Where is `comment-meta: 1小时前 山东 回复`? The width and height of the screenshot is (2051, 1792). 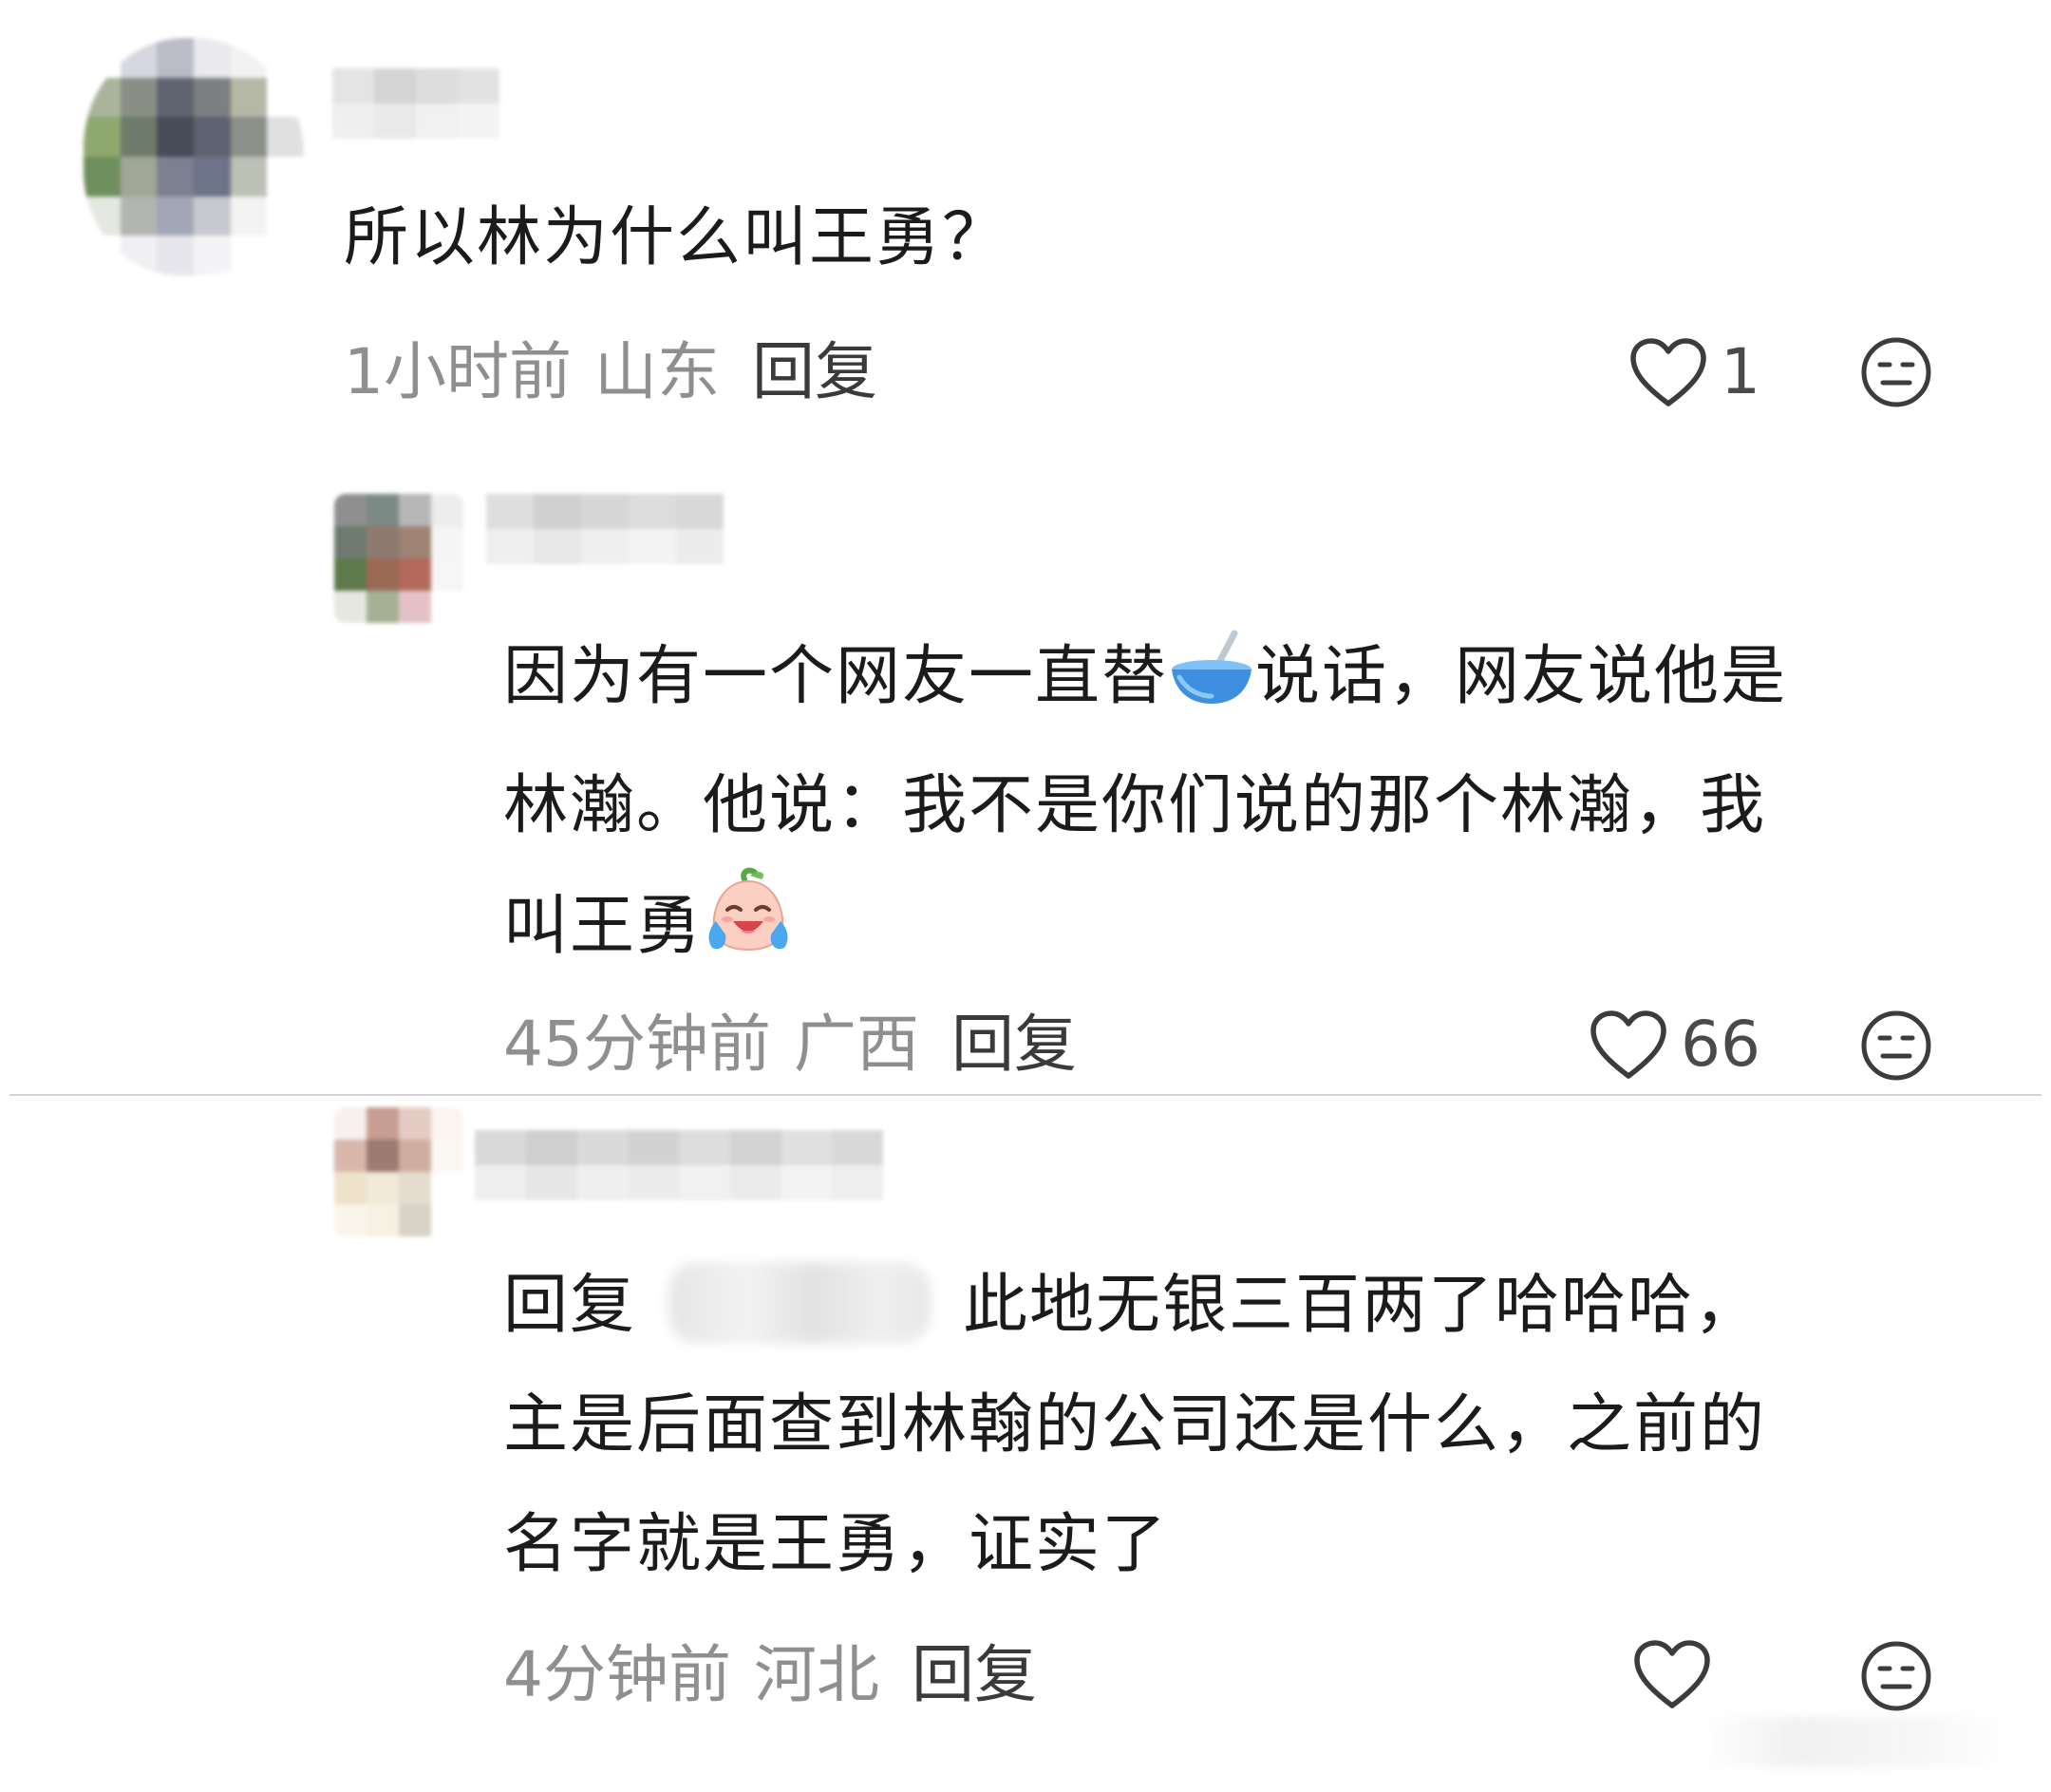 comment-meta: 1小时前 山东 回复 is located at coordinates (610, 372).